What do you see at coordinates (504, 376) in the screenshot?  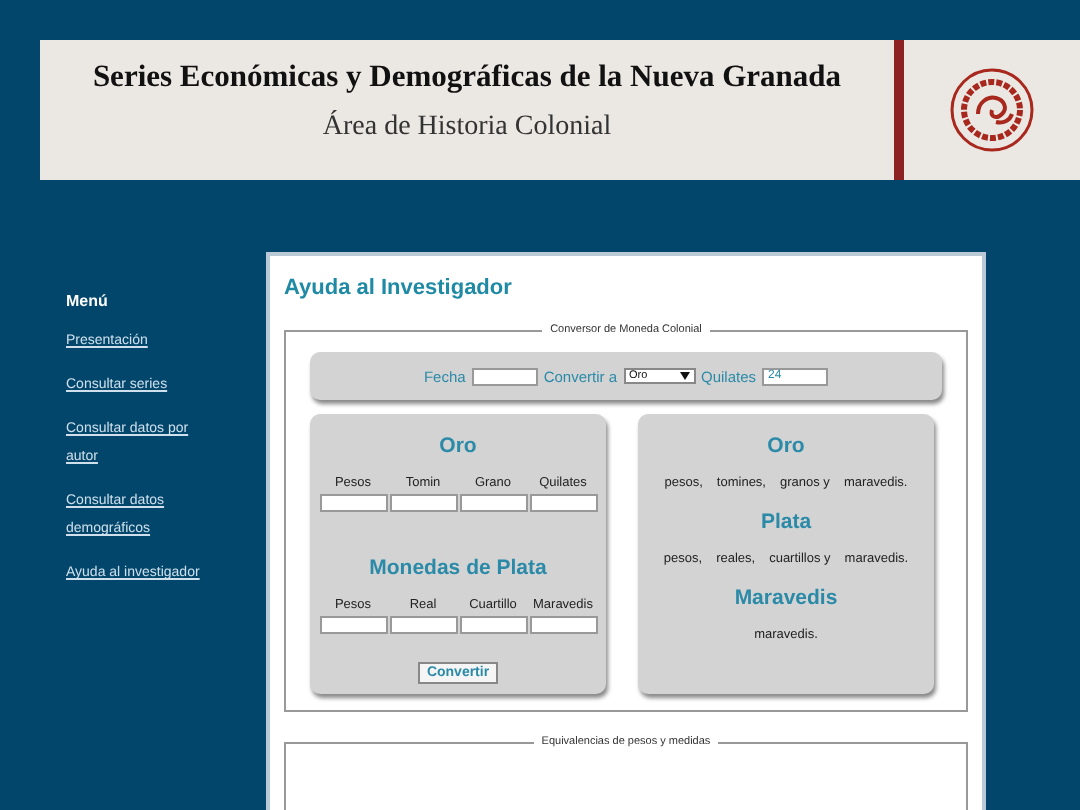 I see `date-field` at bounding box center [504, 376].